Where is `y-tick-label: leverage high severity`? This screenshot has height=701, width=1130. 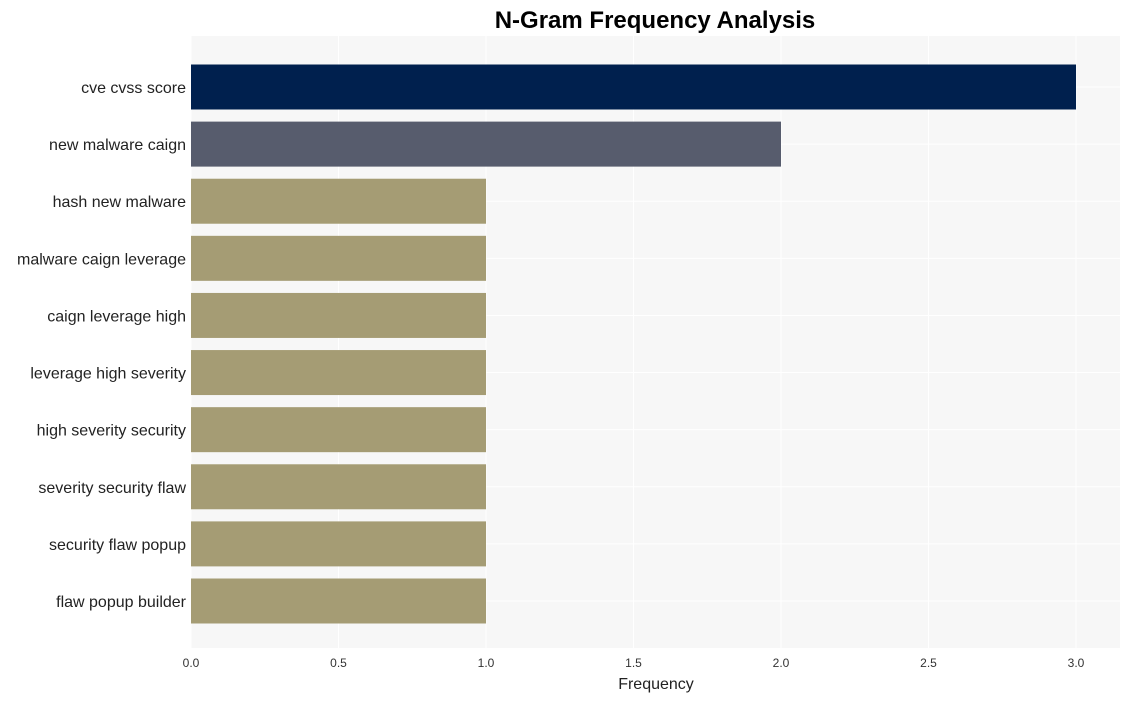 y-tick-label: leverage high severity is located at coordinates (108, 374).